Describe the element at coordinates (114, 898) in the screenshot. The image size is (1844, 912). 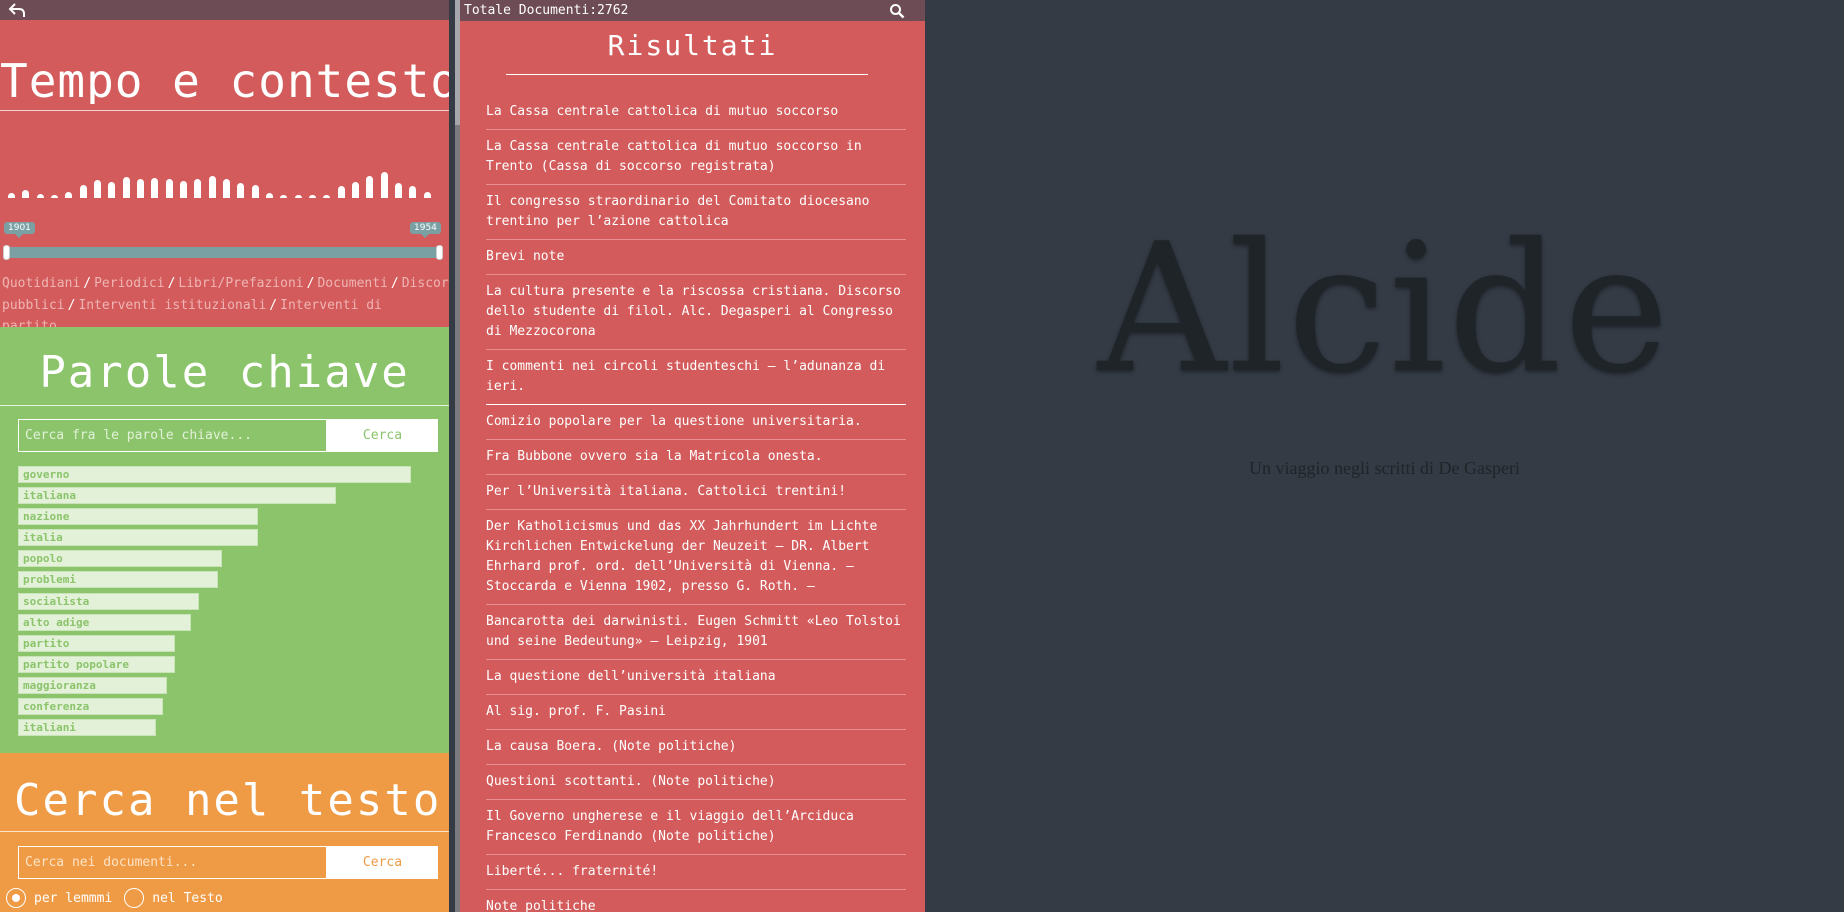
I see `search-mode-options: per lemmmi nel Testo` at that location.